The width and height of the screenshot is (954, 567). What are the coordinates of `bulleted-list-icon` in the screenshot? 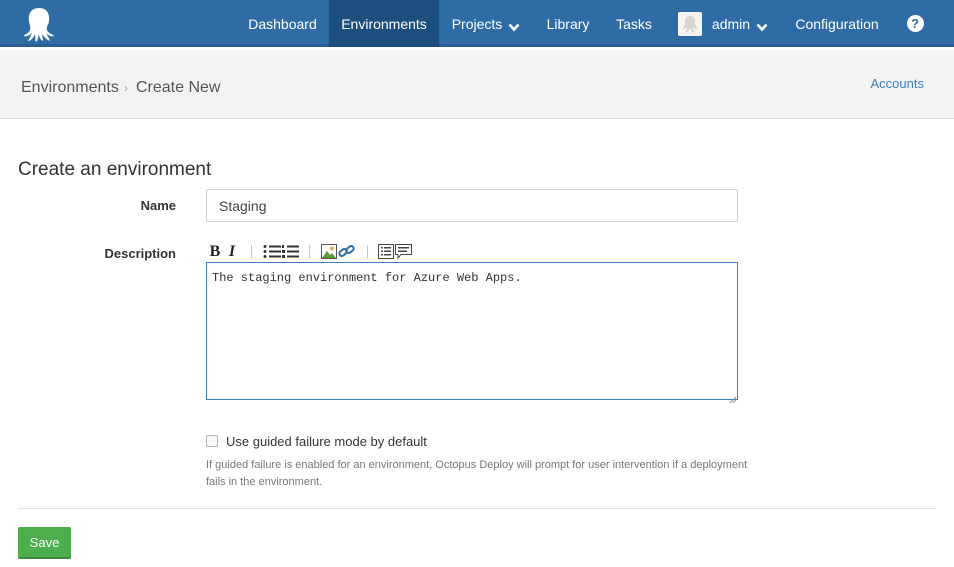 It's located at (272, 251).